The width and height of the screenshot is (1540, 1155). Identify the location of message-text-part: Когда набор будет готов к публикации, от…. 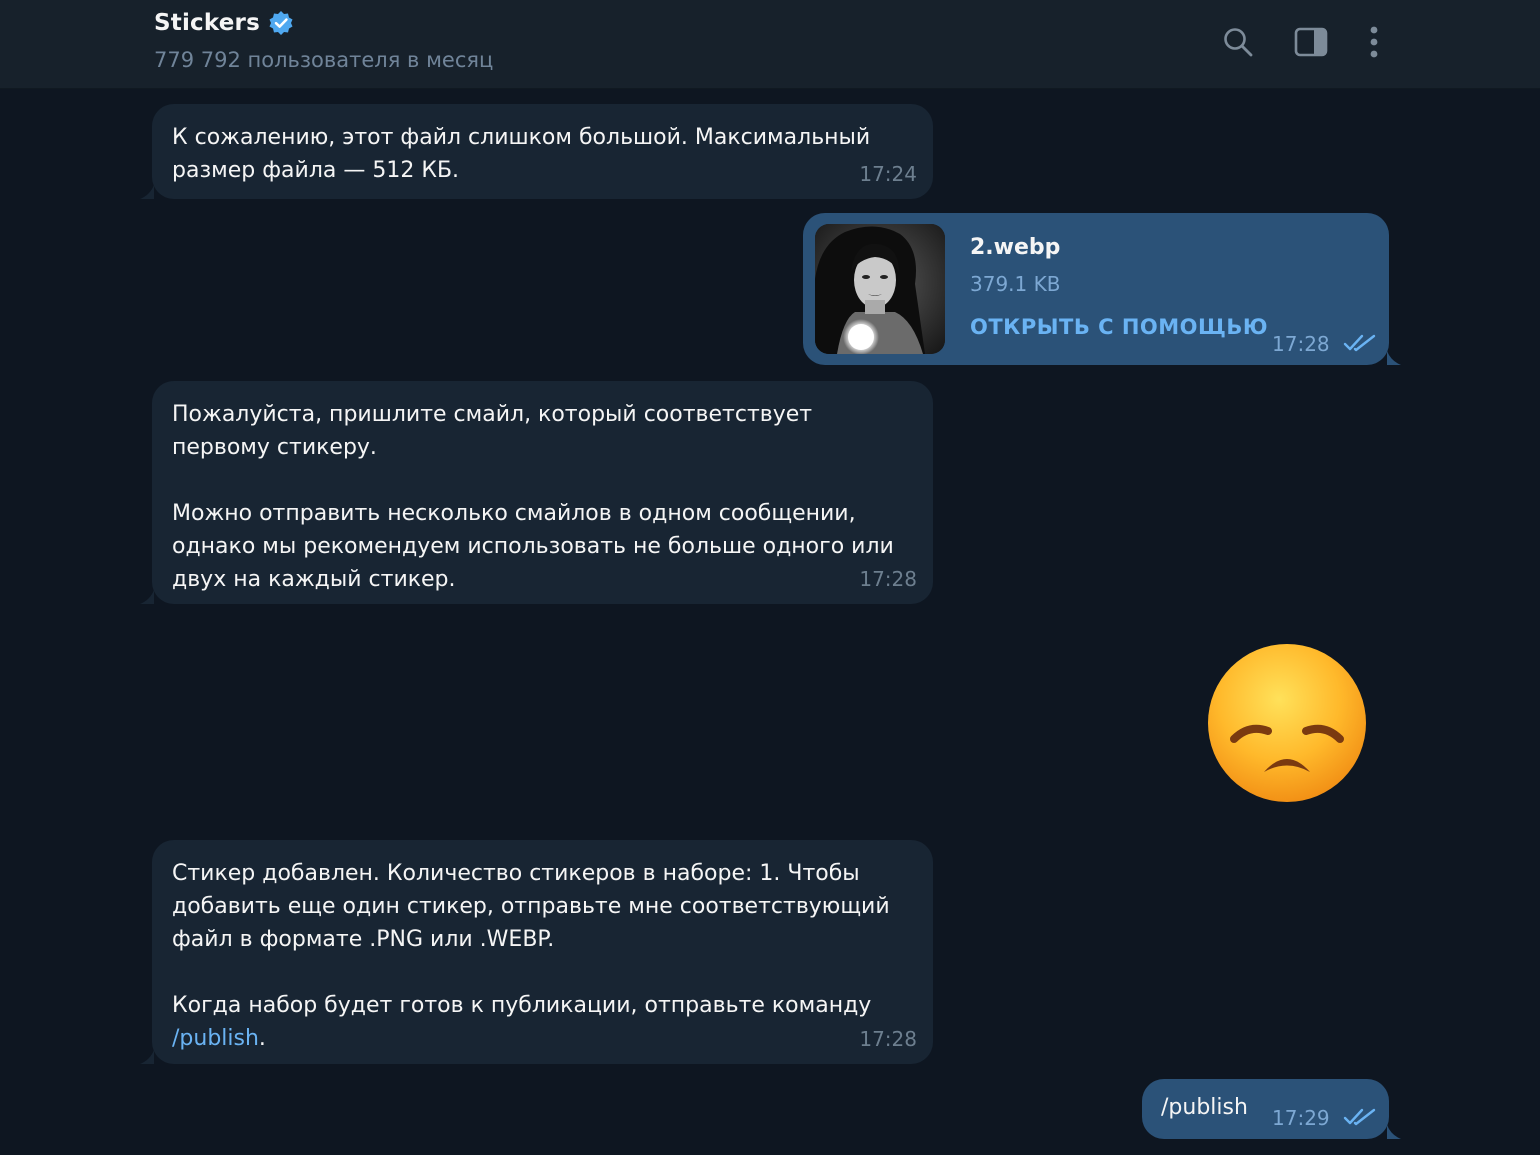
(522, 1005).